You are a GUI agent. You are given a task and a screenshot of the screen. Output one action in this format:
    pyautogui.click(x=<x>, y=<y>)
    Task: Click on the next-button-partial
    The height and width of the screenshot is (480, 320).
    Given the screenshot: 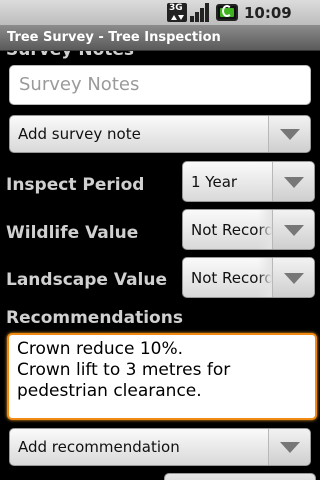 What is the action you would take?
    pyautogui.click(x=240, y=476)
    